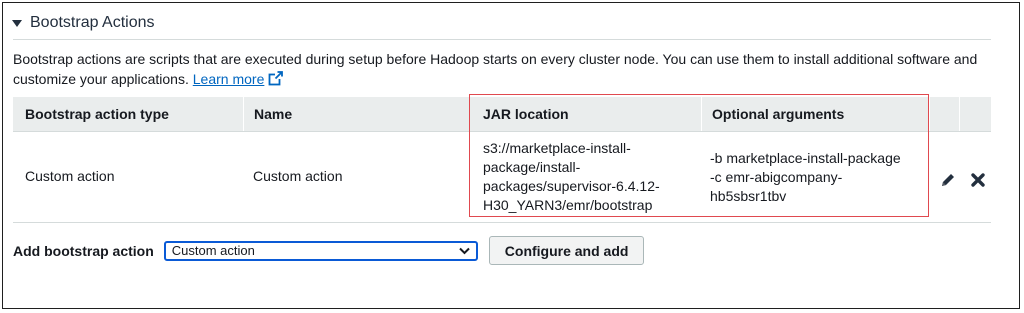 This screenshot has height=313, width=1024. Describe the element at coordinates (778, 114) in the screenshot. I see `column-header-optional-arguments: Optional arguments` at that location.